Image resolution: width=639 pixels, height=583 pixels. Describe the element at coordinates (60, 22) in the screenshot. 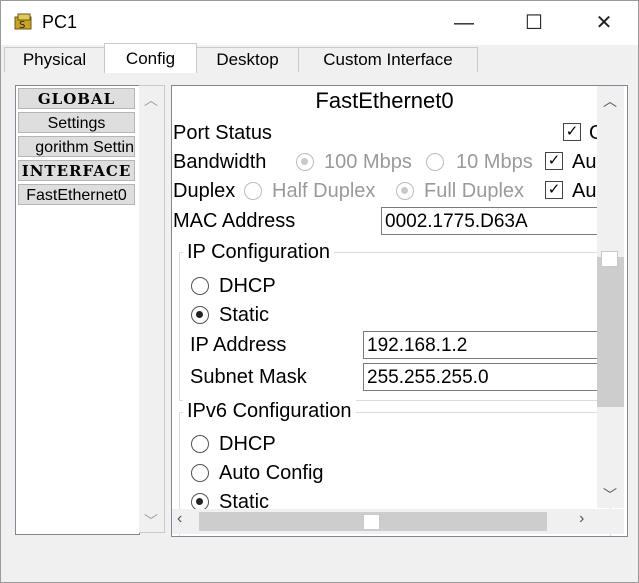

I see `window-title: PC1` at that location.